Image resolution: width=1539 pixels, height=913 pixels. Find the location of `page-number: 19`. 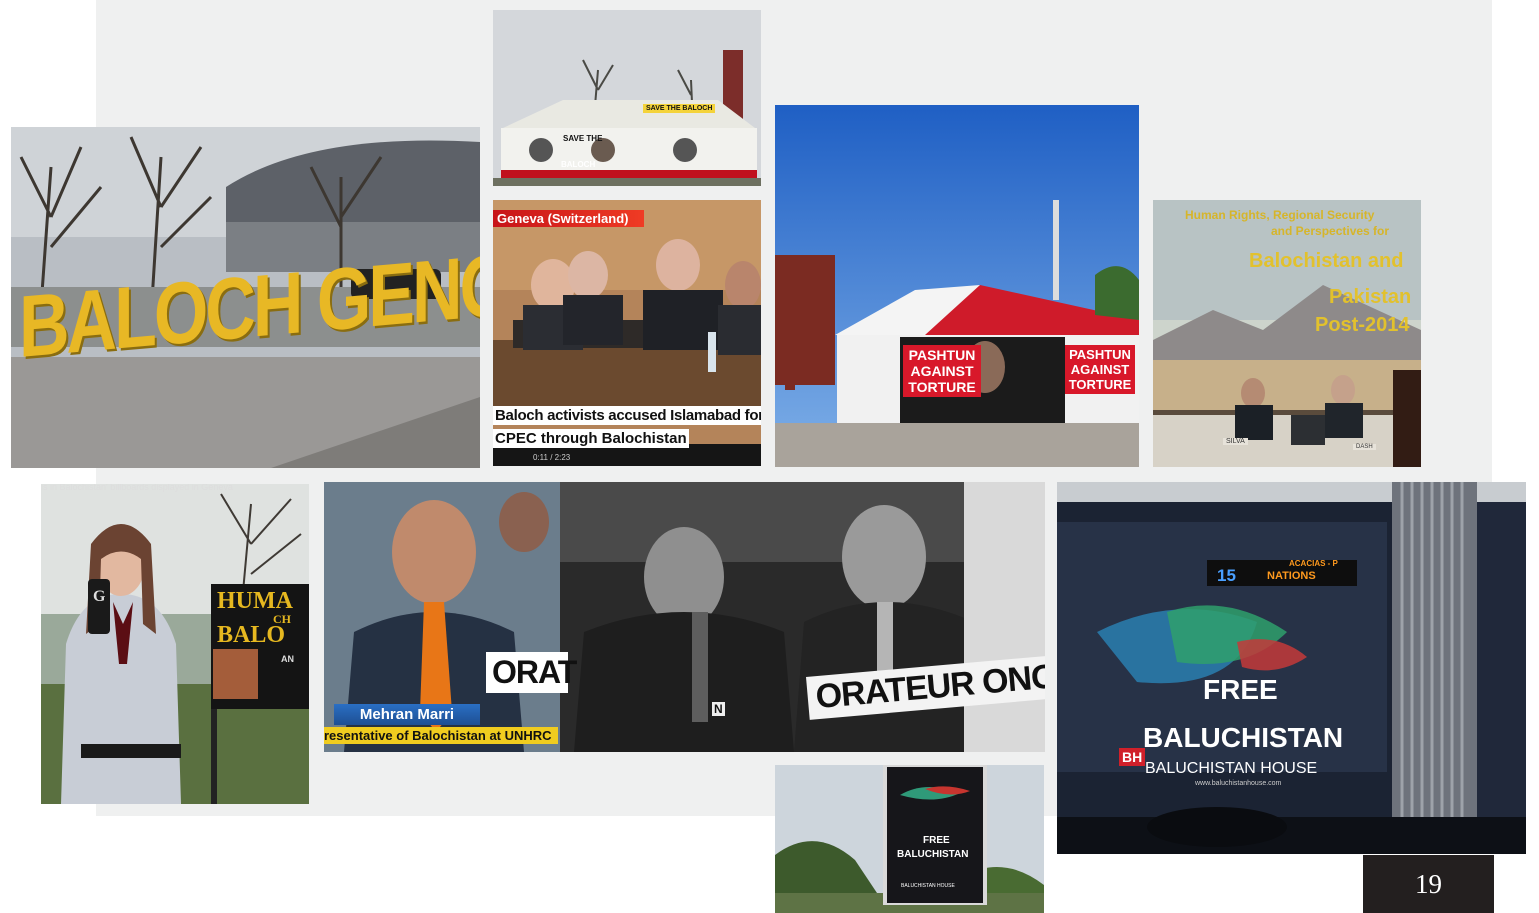

page-number: 19 is located at coordinates (1428, 884).